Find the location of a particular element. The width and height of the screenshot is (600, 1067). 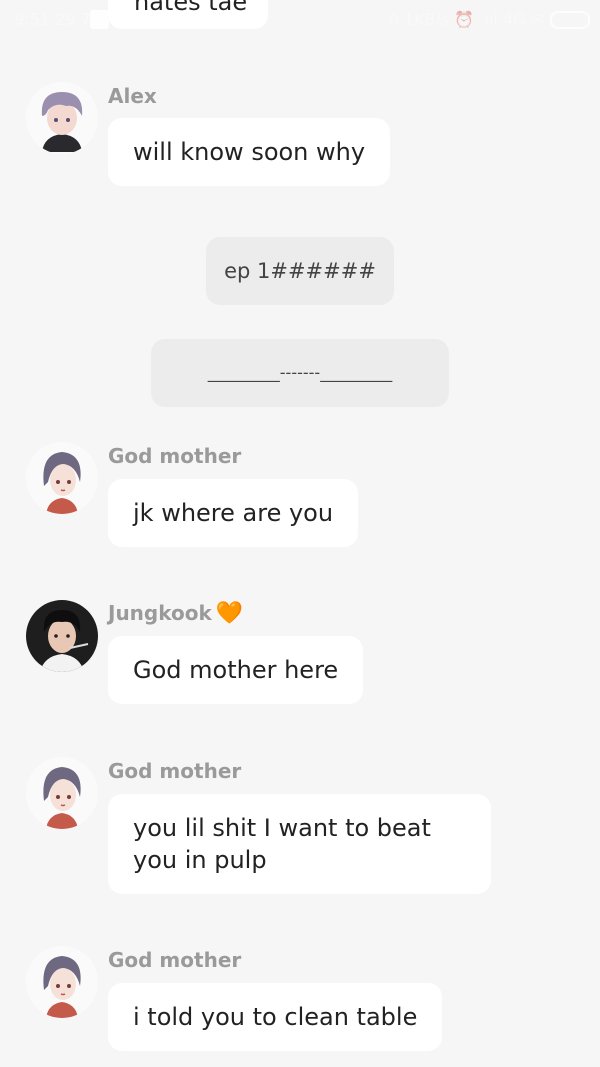

alex-avatar is located at coordinates (62, 118).